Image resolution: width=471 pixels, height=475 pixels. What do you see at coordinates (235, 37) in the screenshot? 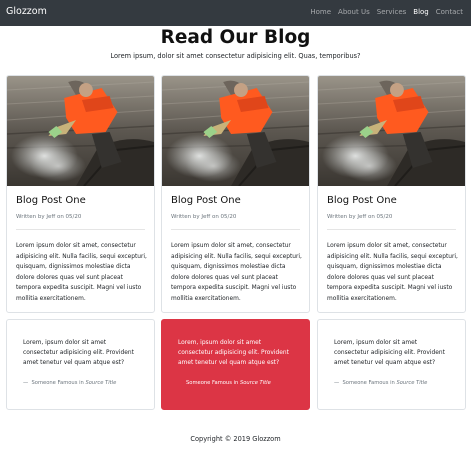
I see `page-title: Read Our Blog` at bounding box center [235, 37].